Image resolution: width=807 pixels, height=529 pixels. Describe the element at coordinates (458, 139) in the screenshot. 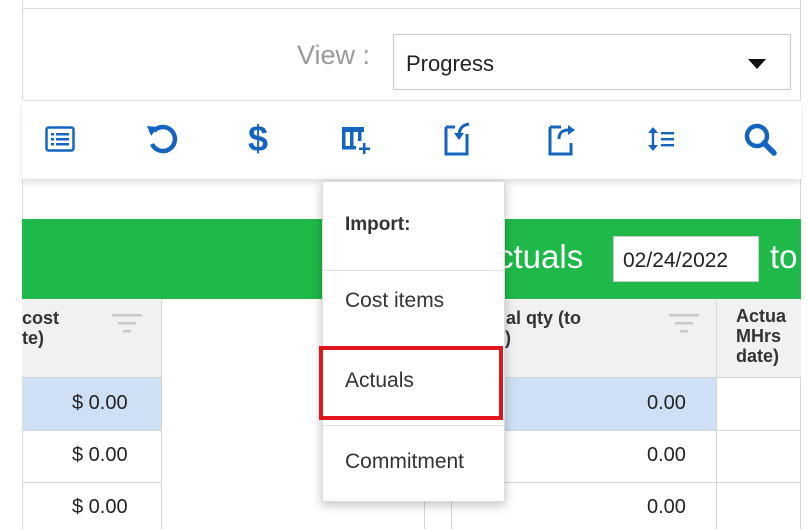

I see `import-icon` at that location.